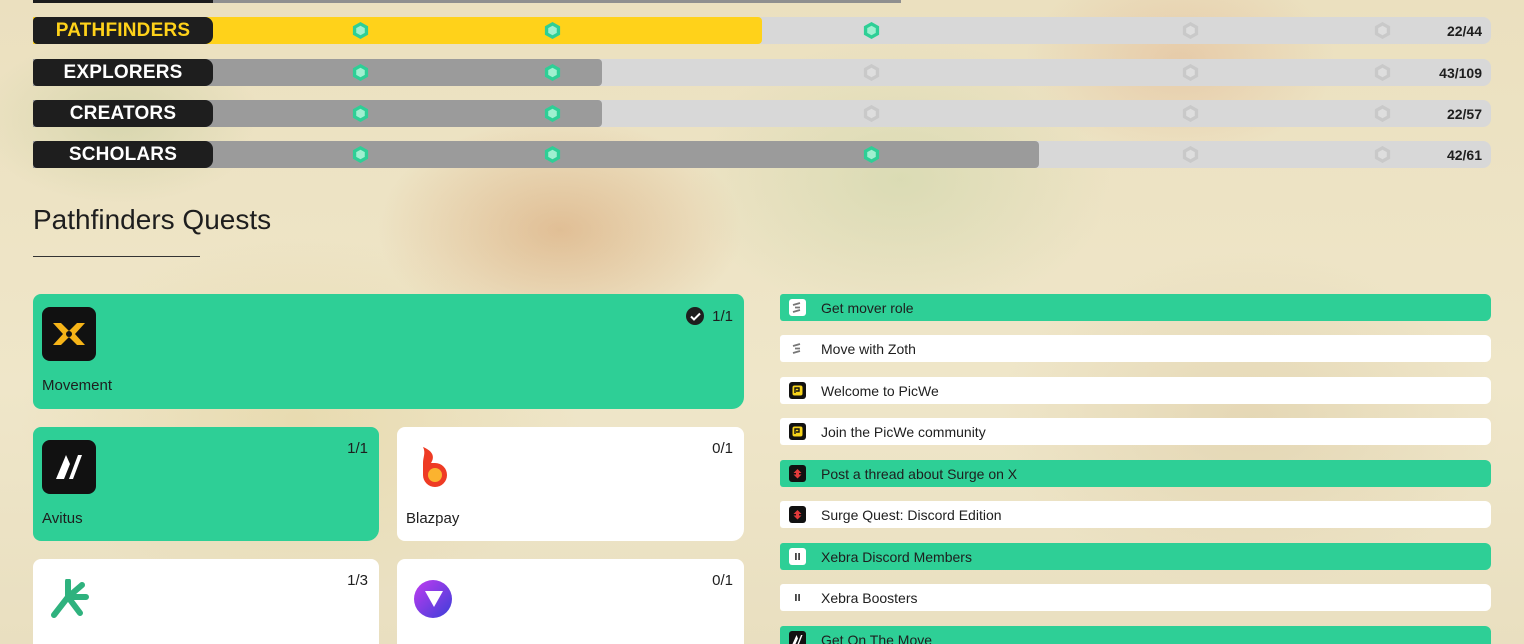 This screenshot has height=644, width=1524. Describe the element at coordinates (123, 30) in the screenshot. I see `tier-name: PATHFINDERS` at that location.